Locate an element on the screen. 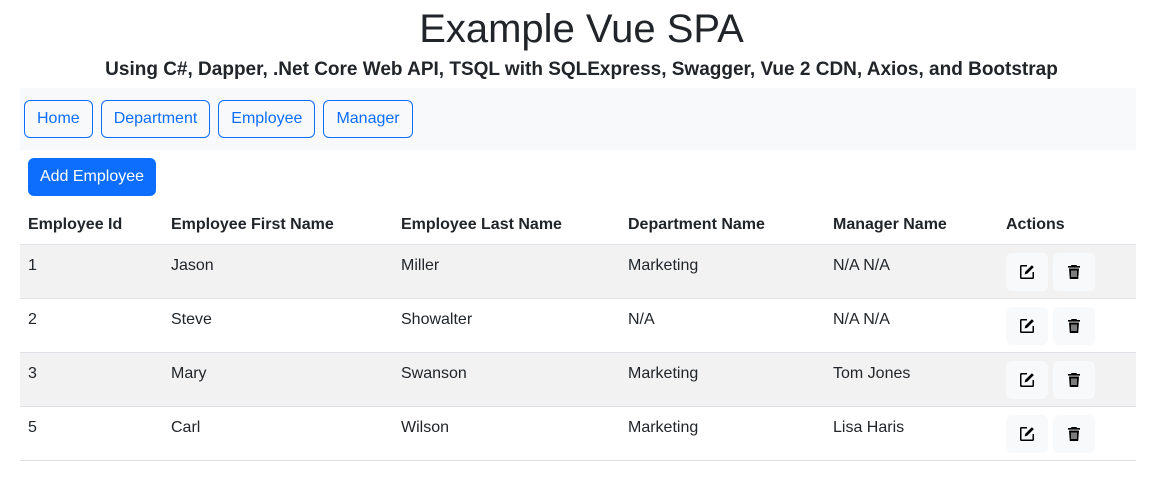 This screenshot has height=481, width=1163. cell-last-name: Swanson is located at coordinates (506, 379).